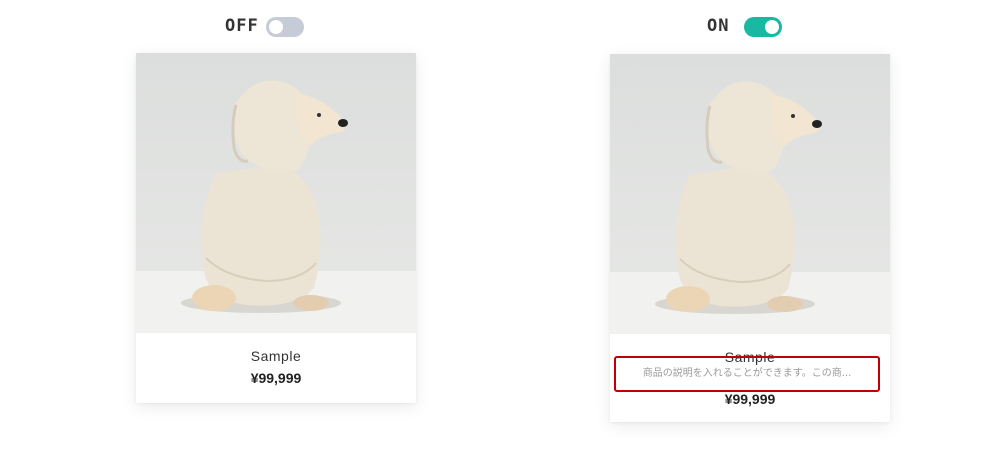  Describe the element at coordinates (763, 27) in the screenshot. I see `toggle-switch-on` at that location.